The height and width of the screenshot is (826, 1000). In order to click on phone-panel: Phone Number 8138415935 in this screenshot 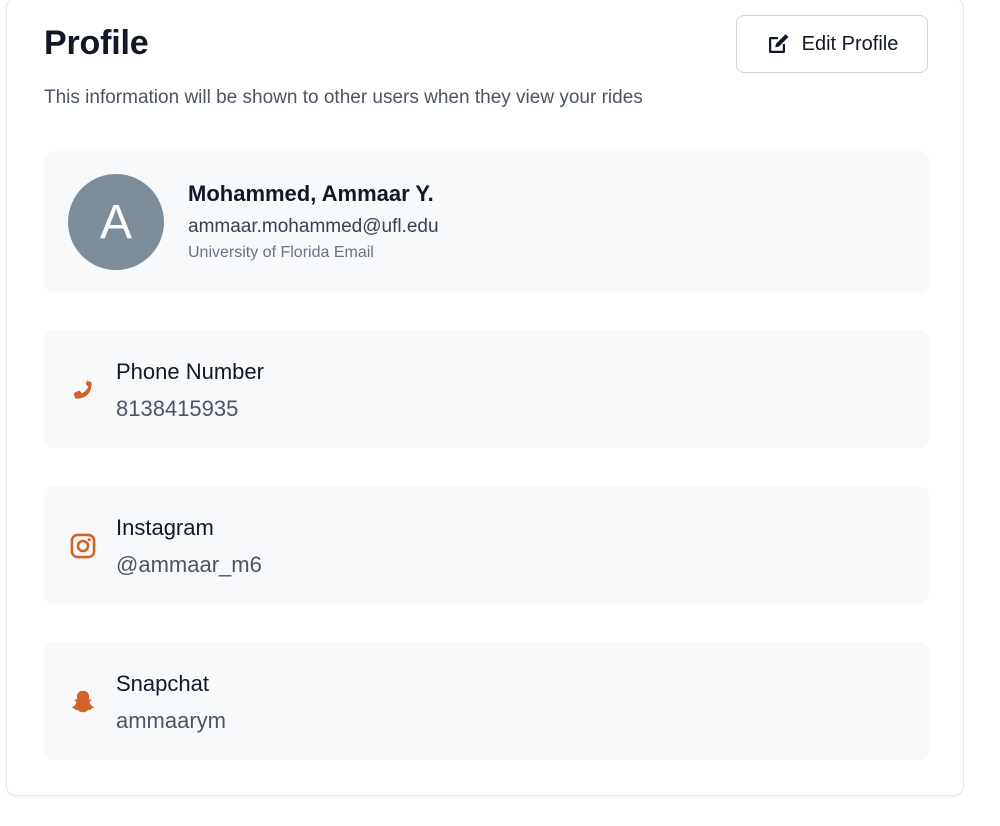, I will do `click(486, 389)`.